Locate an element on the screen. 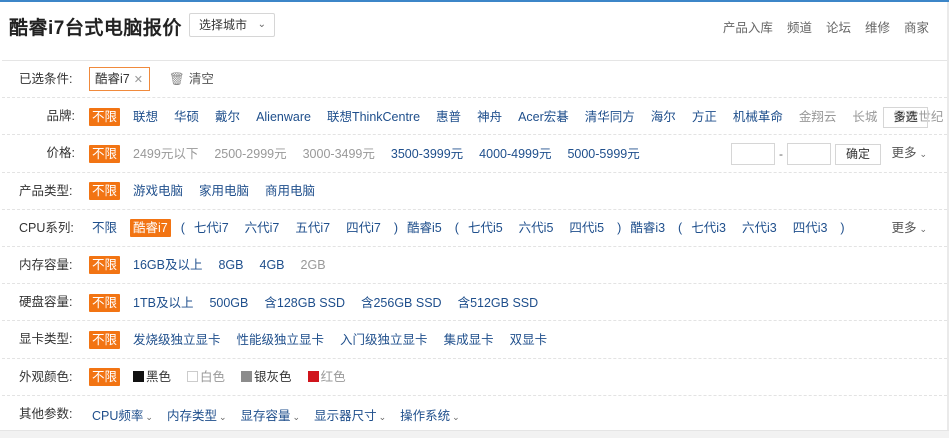 Image resolution: width=949 pixels, height=438 pixels. price-option: 2500-2999元 is located at coordinates (250, 154).